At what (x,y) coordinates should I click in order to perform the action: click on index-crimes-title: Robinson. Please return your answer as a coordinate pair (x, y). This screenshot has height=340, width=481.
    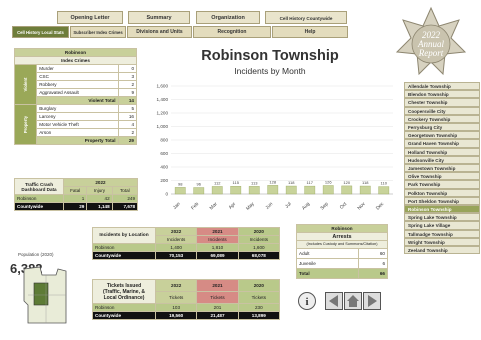
    Looking at the image, I should click on (75, 52).